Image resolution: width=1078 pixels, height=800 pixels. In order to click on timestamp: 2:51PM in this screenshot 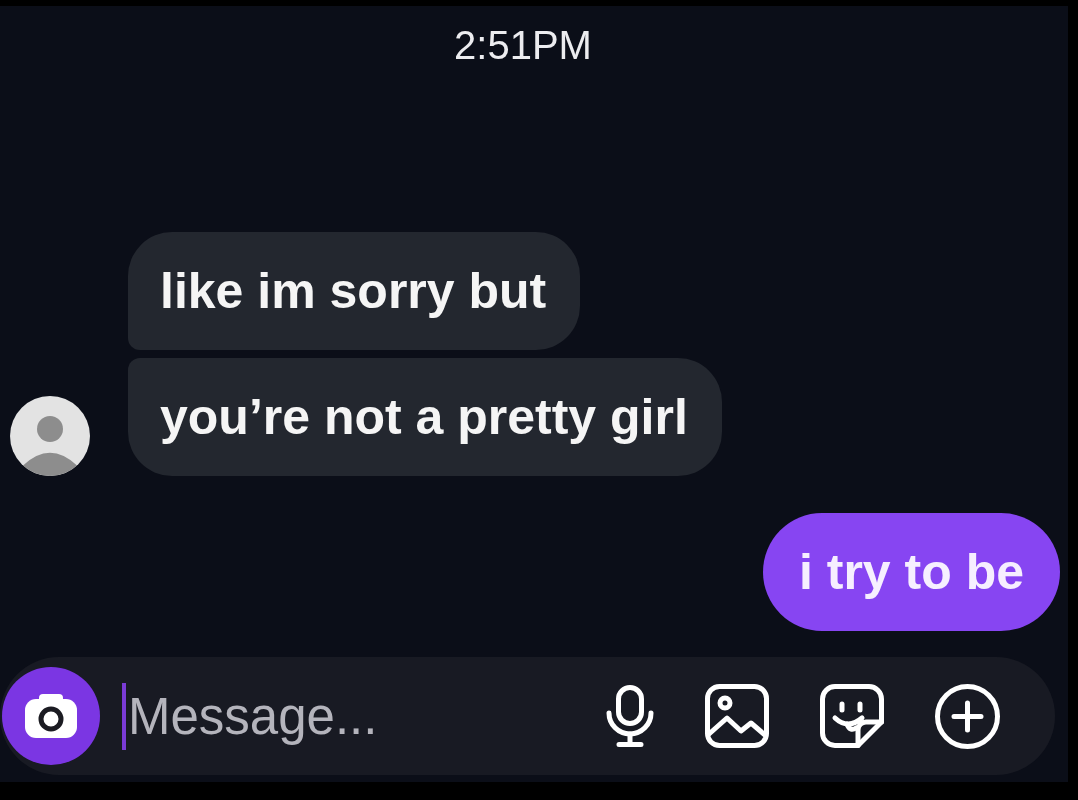, I will do `click(523, 45)`.